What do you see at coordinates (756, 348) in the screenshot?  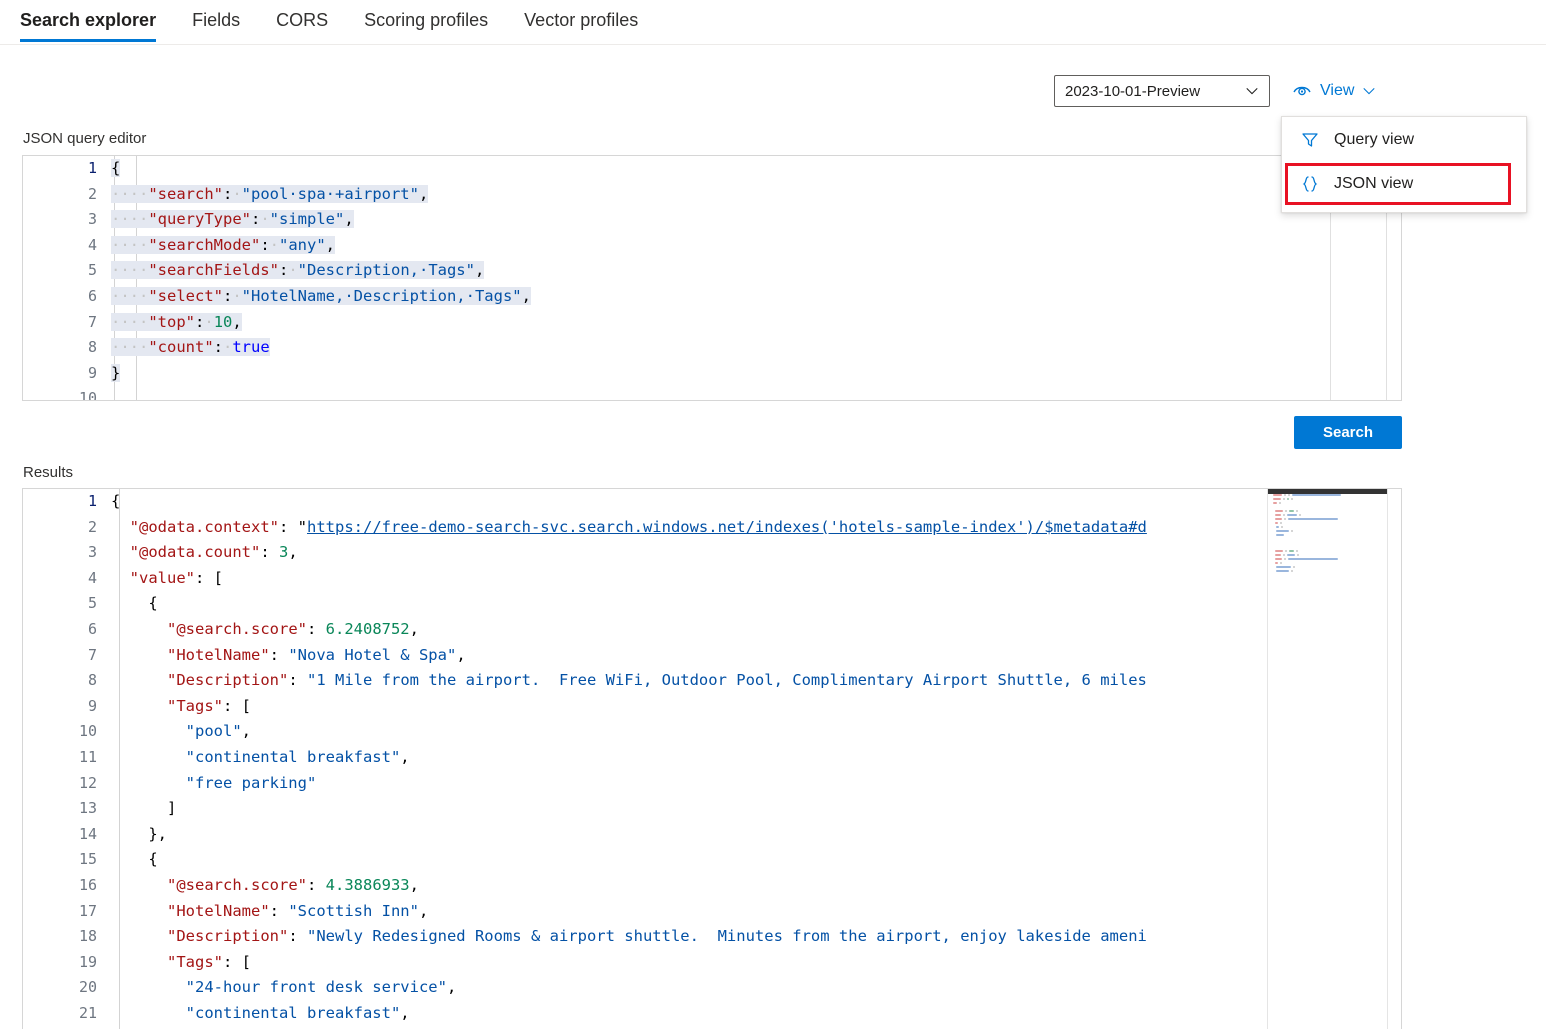 I see `code-line: ····"count":·true` at bounding box center [756, 348].